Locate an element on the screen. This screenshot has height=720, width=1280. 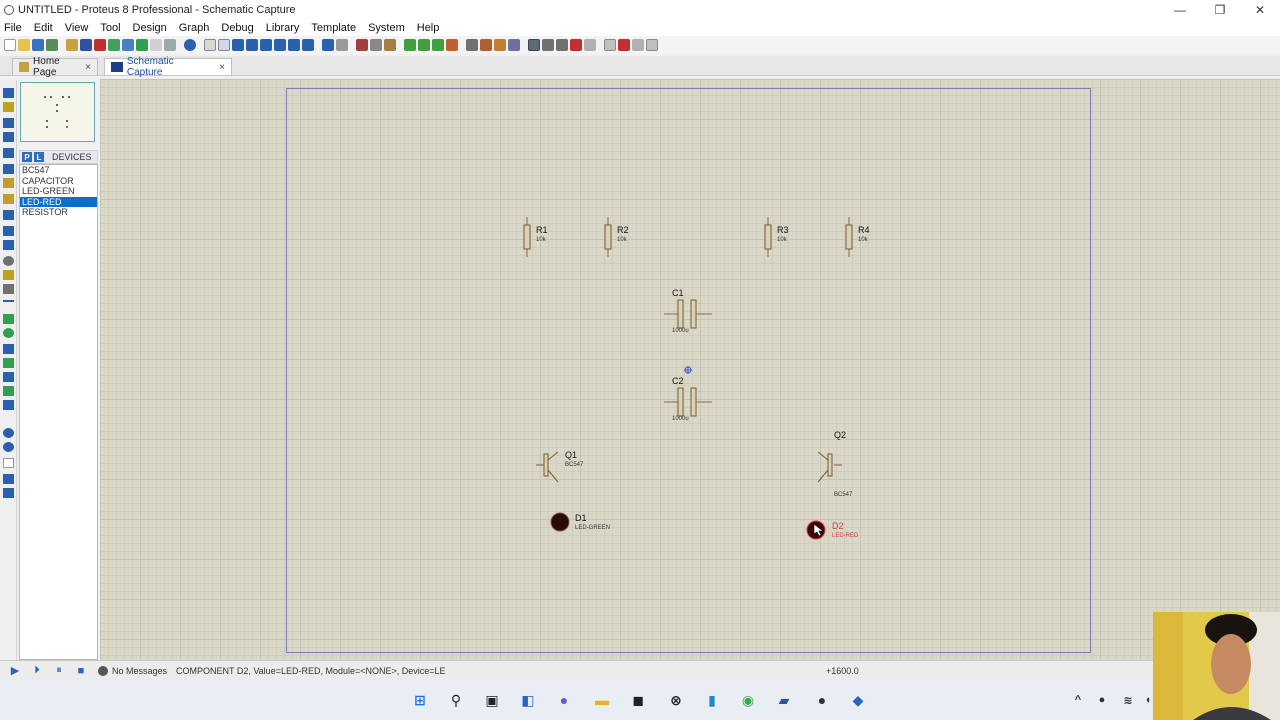
capacitor-c1 is located at coordinates (688, 314).